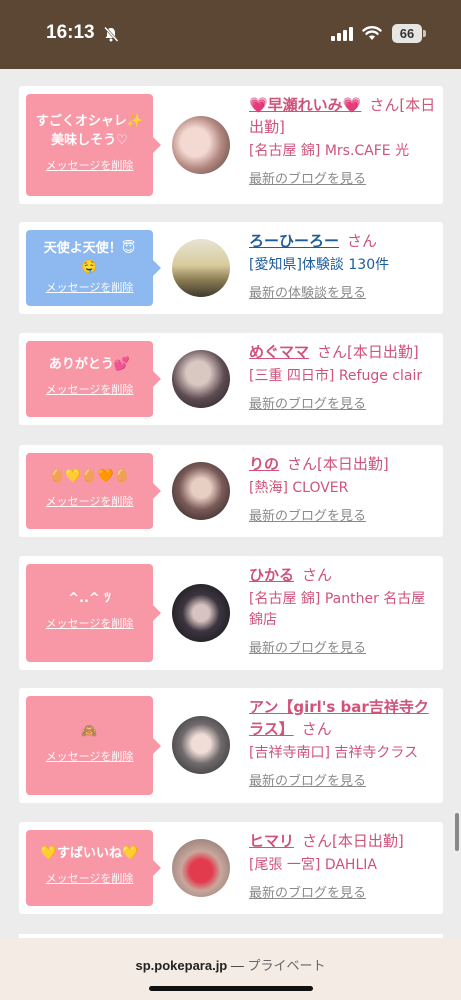 The image size is (461, 1000). Describe the element at coordinates (342, 34) in the screenshot. I see `cellular-signal-icon` at that location.